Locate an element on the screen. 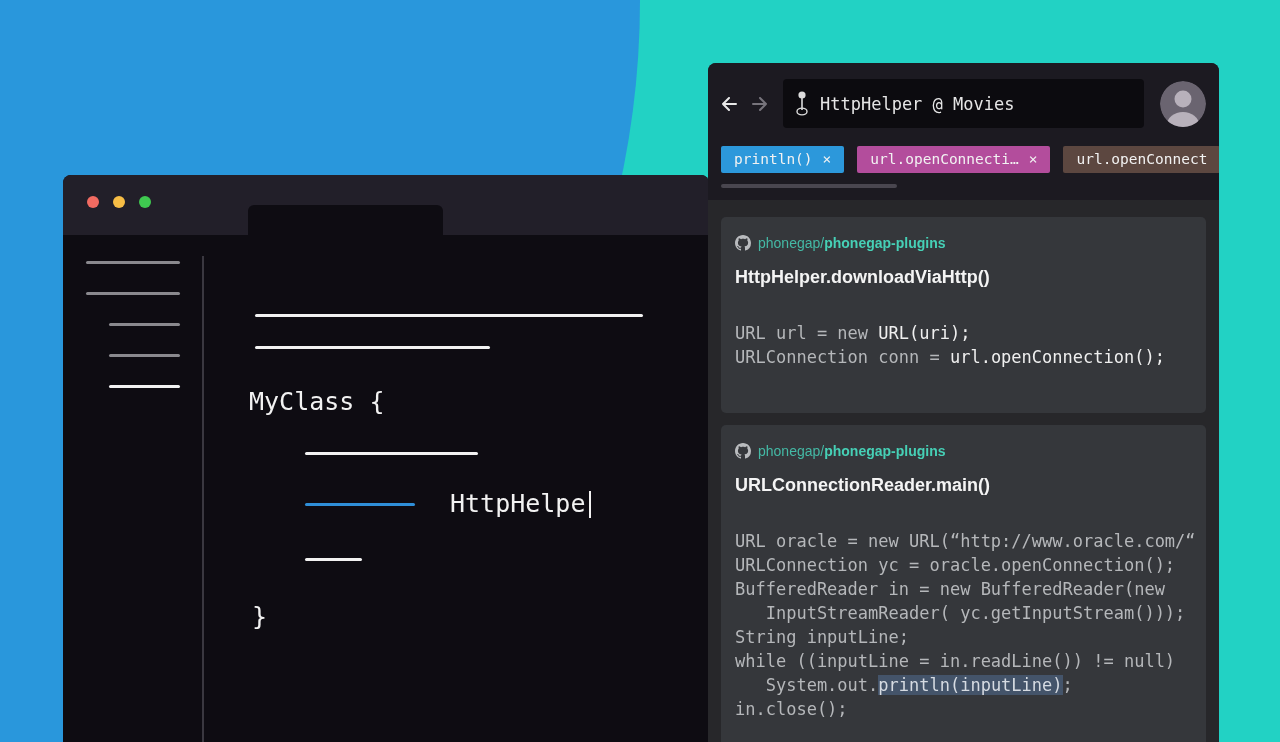 The image size is (1280, 742). code-text: MyClass { is located at coordinates (317, 402).